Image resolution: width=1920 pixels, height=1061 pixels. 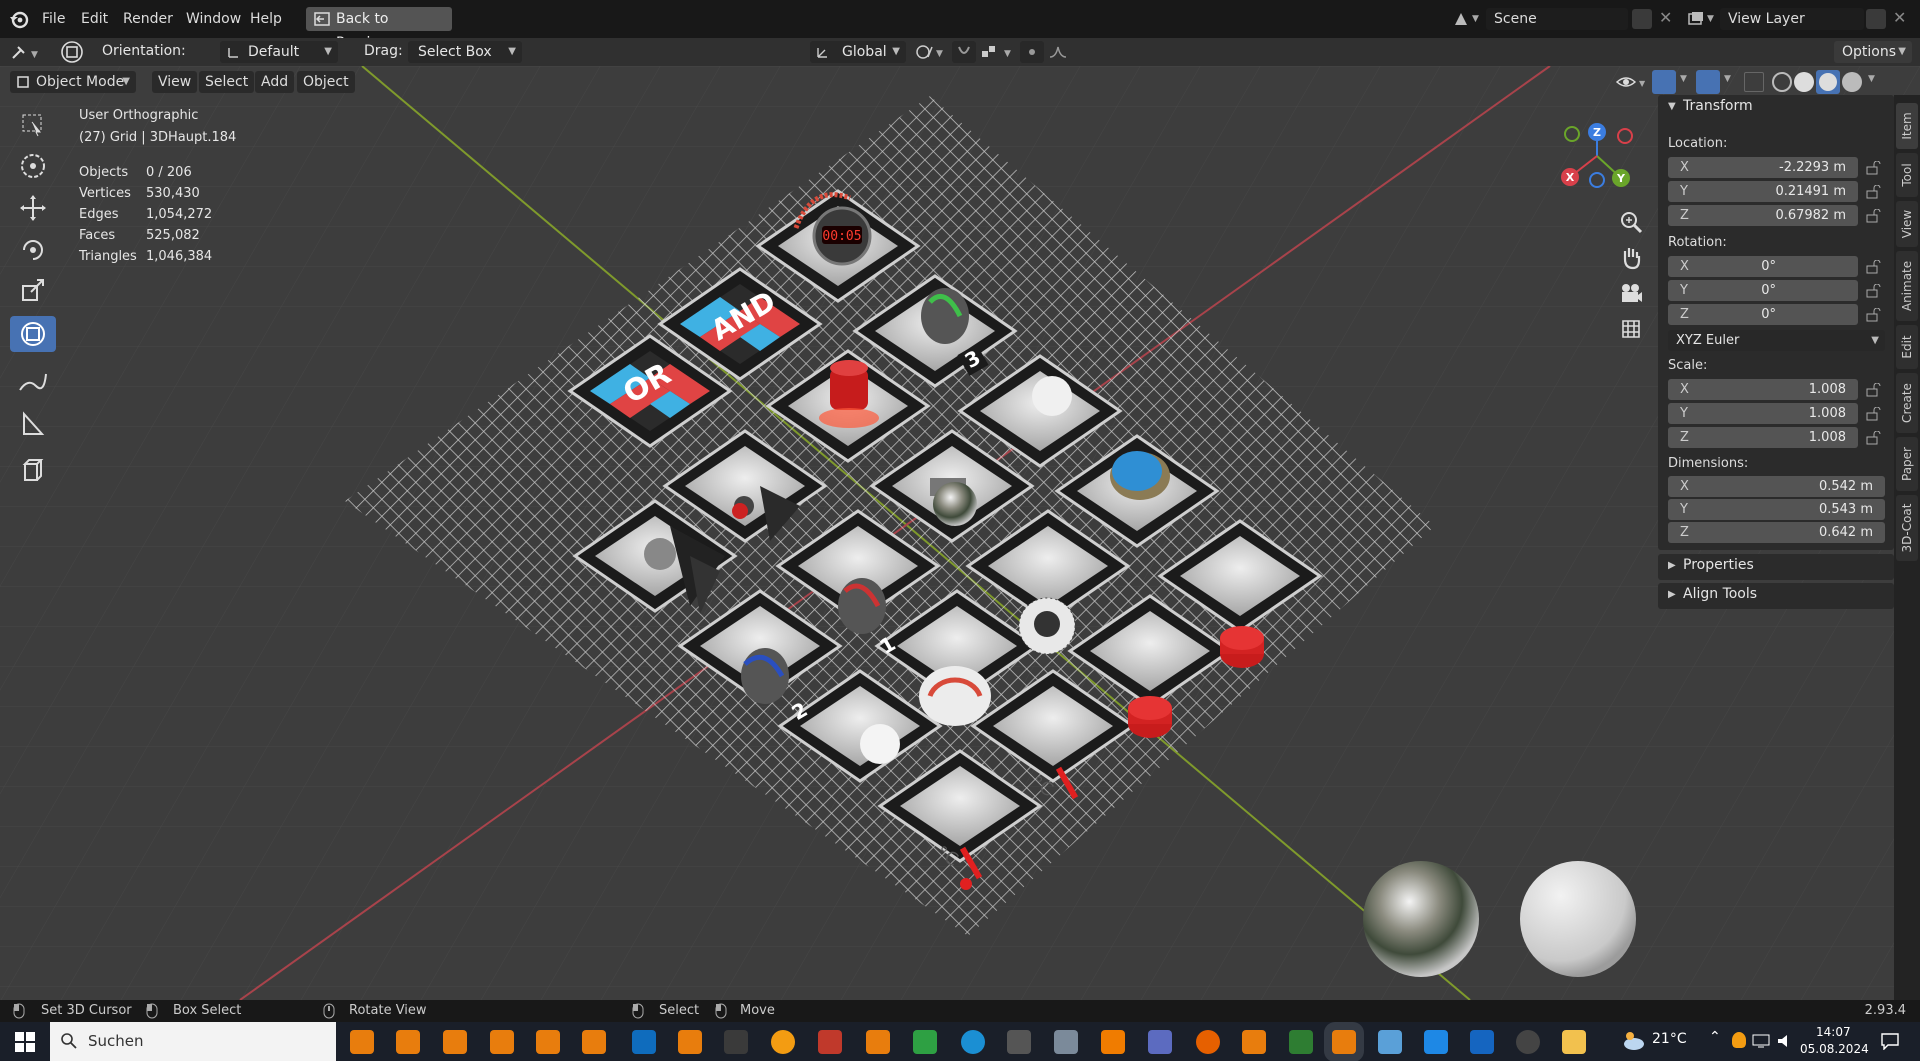 I want to click on proportional-editing-icon, so click(x=1032, y=52).